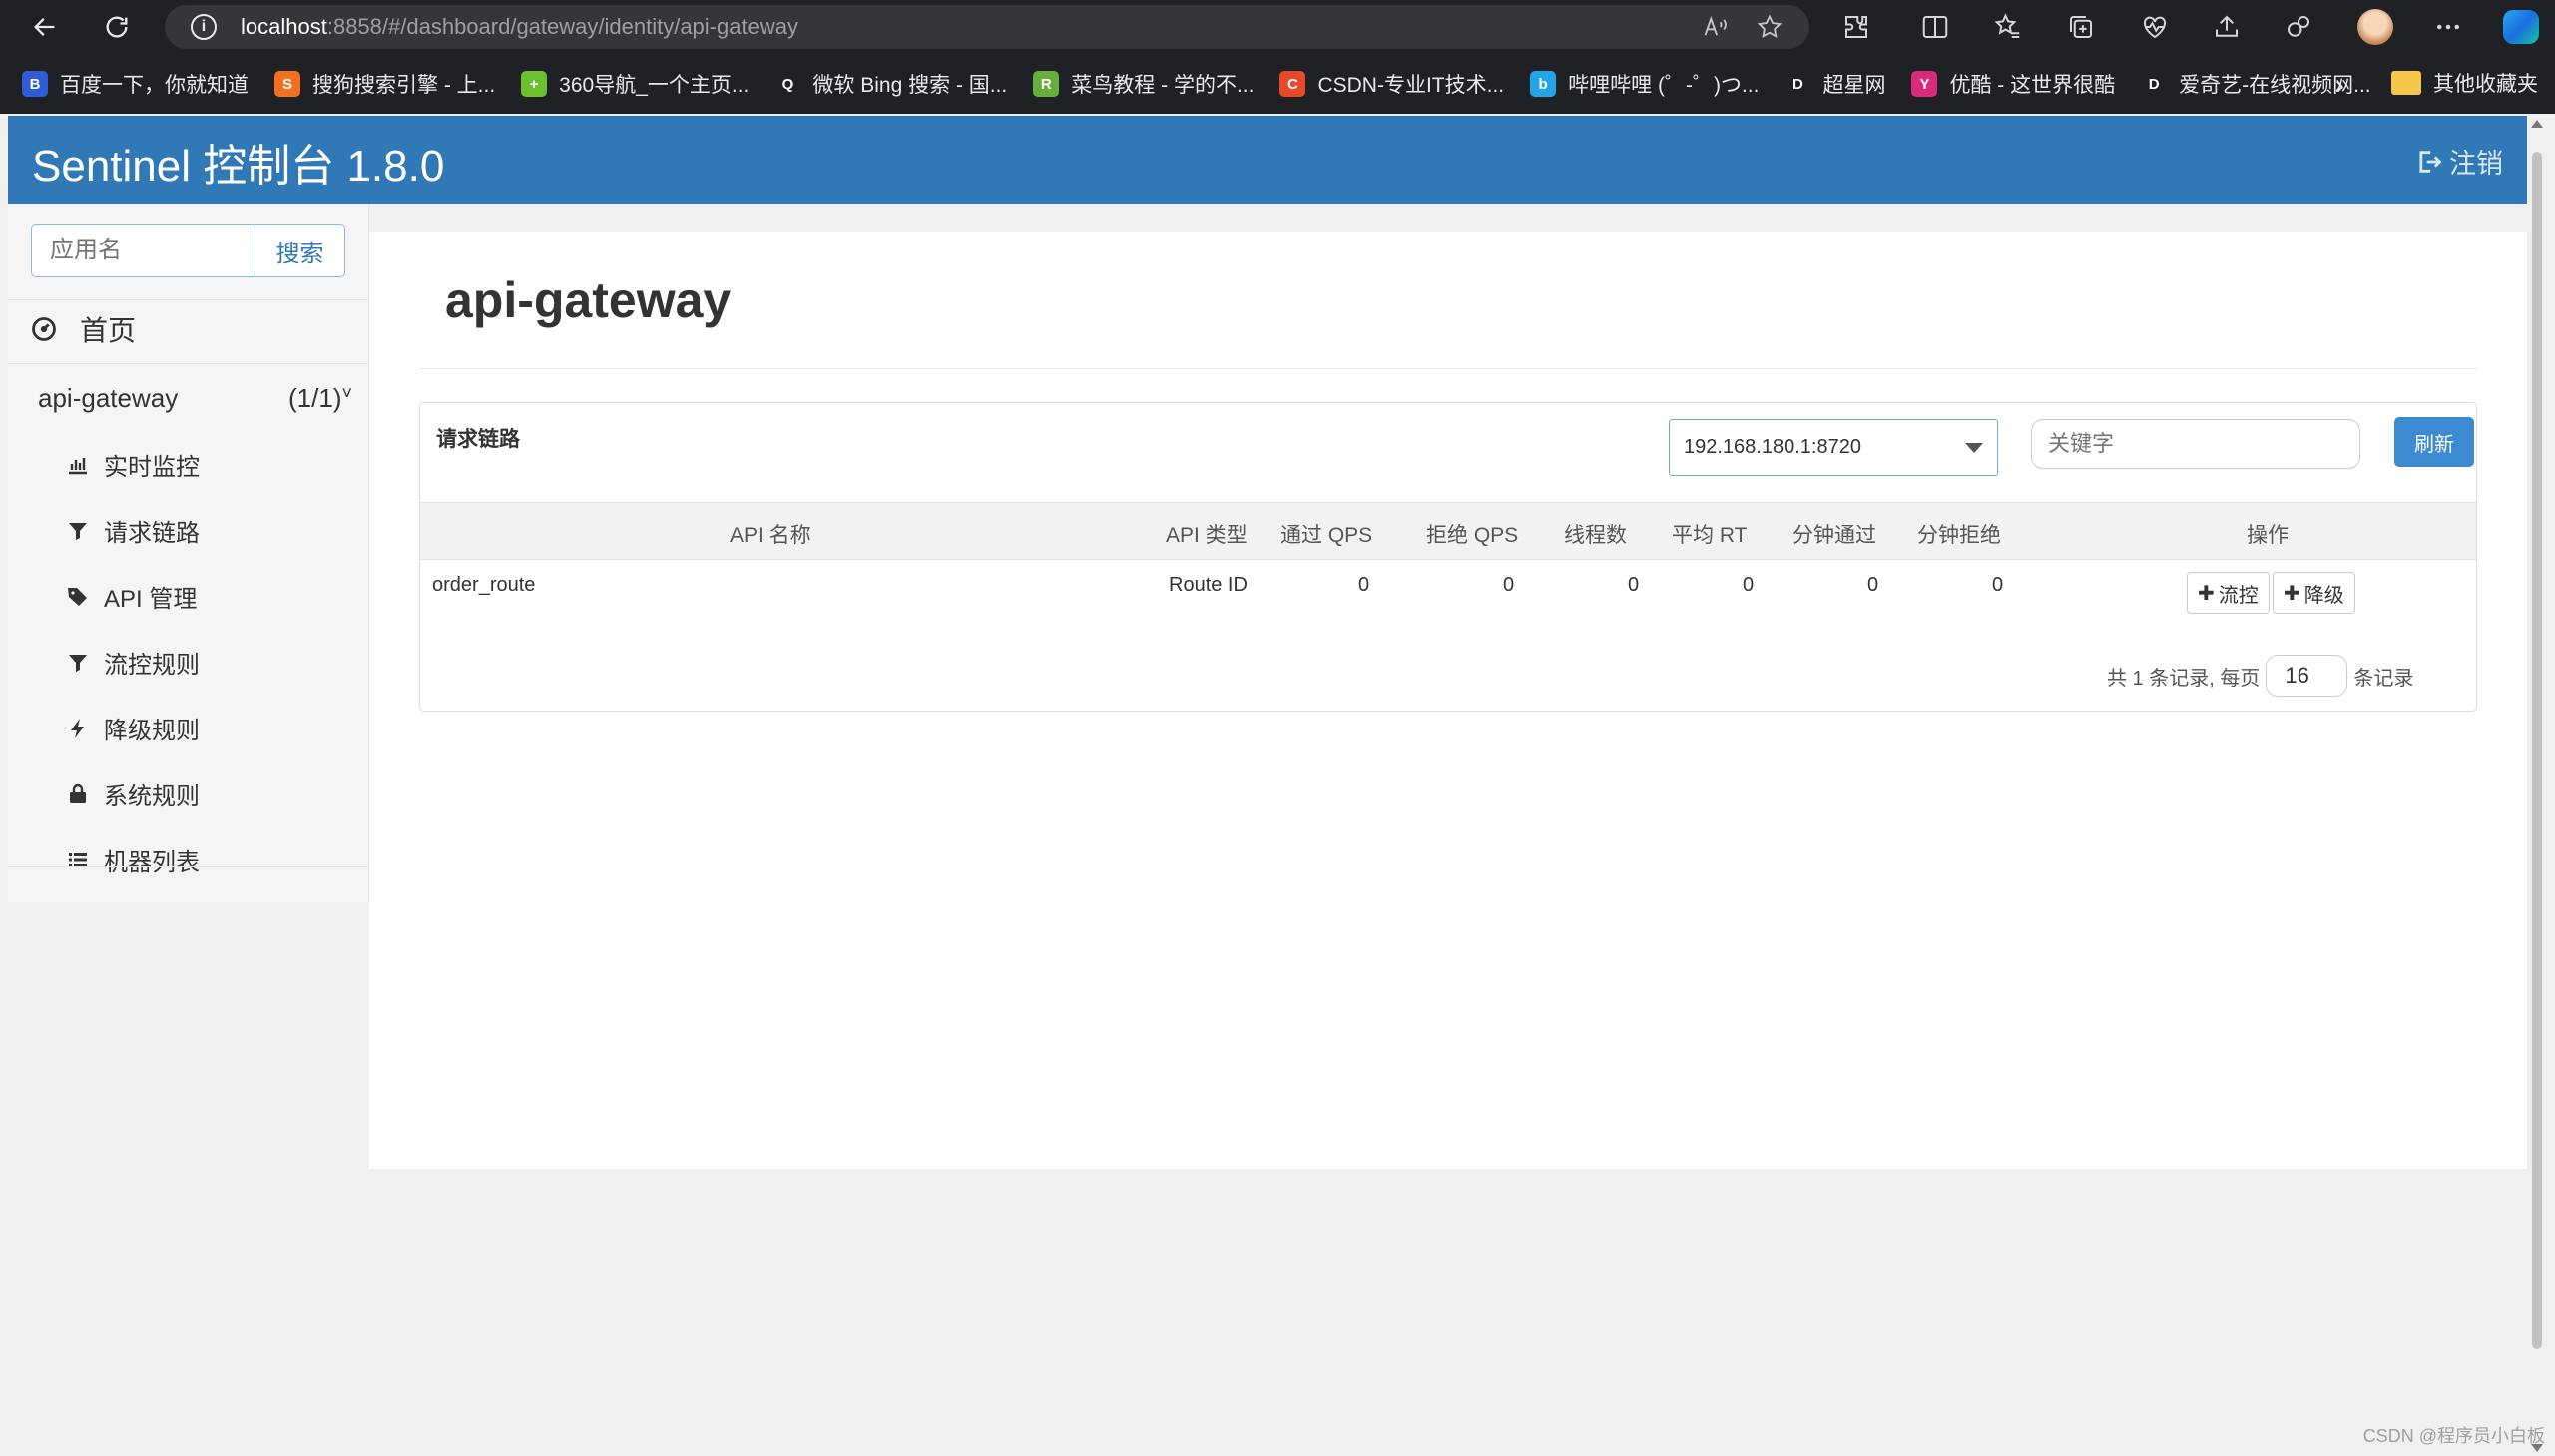 The width and height of the screenshot is (2555, 1456). What do you see at coordinates (1207, 535) in the screenshot?
I see `column-header: API 类型` at bounding box center [1207, 535].